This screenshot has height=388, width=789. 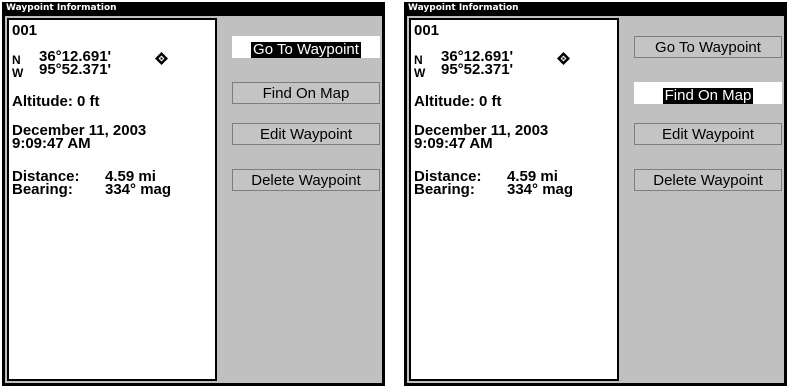 I want to click on button-label: Find On Map, so click(x=708, y=95).